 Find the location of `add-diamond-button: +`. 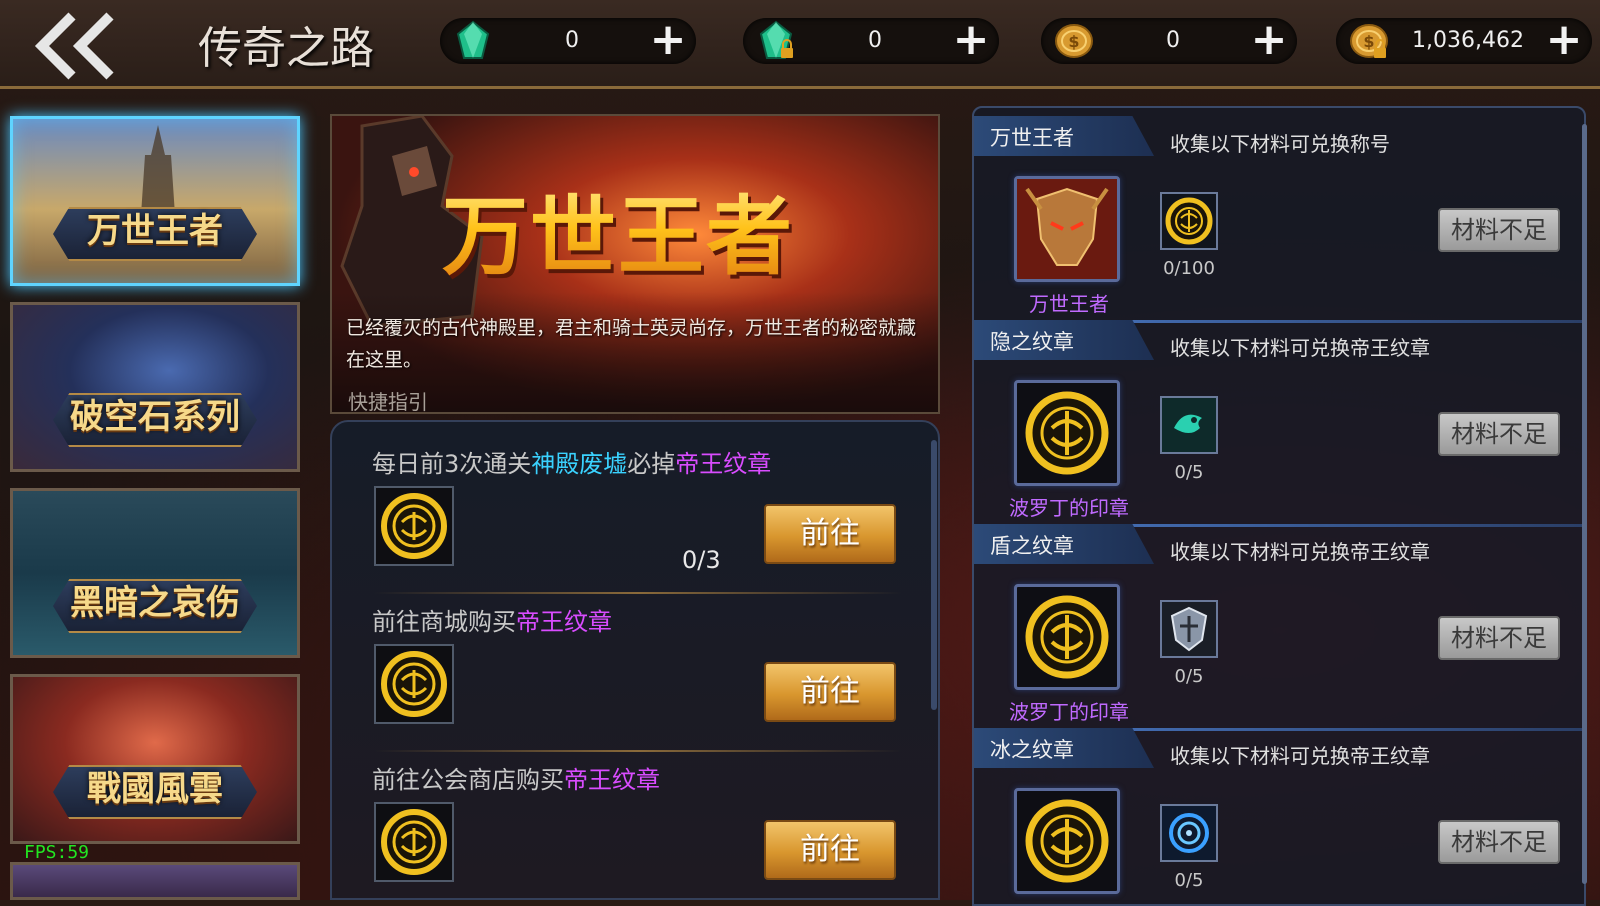

add-diamond-button: + is located at coordinates (668, 41).